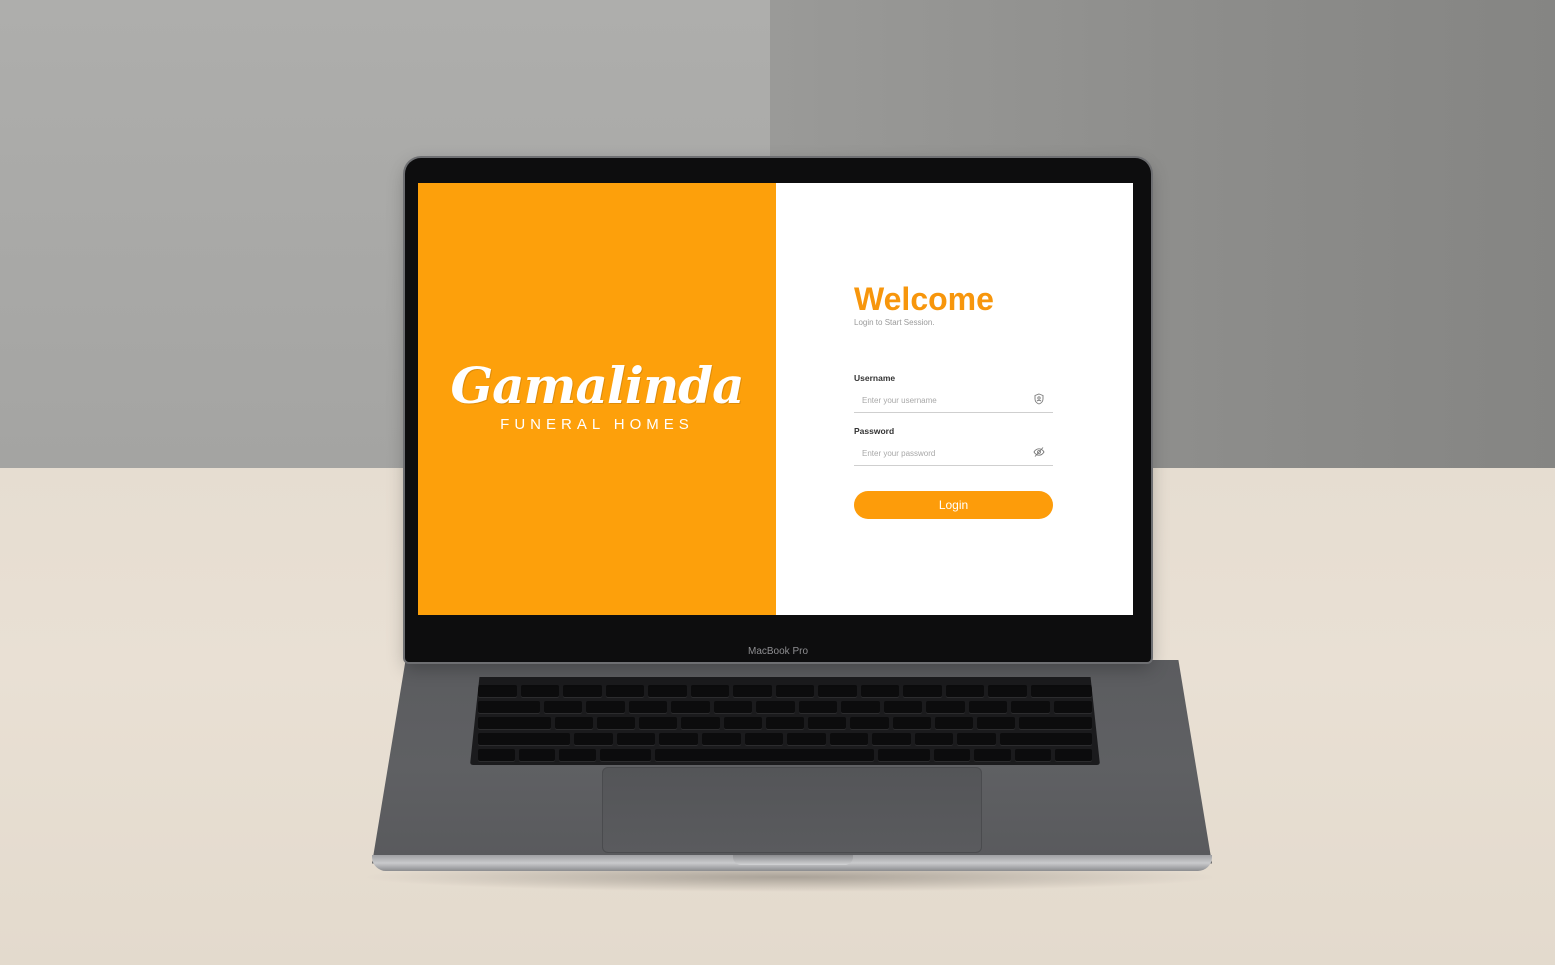 The image size is (1555, 965). Describe the element at coordinates (944, 400) in the screenshot. I see `username-input` at that location.